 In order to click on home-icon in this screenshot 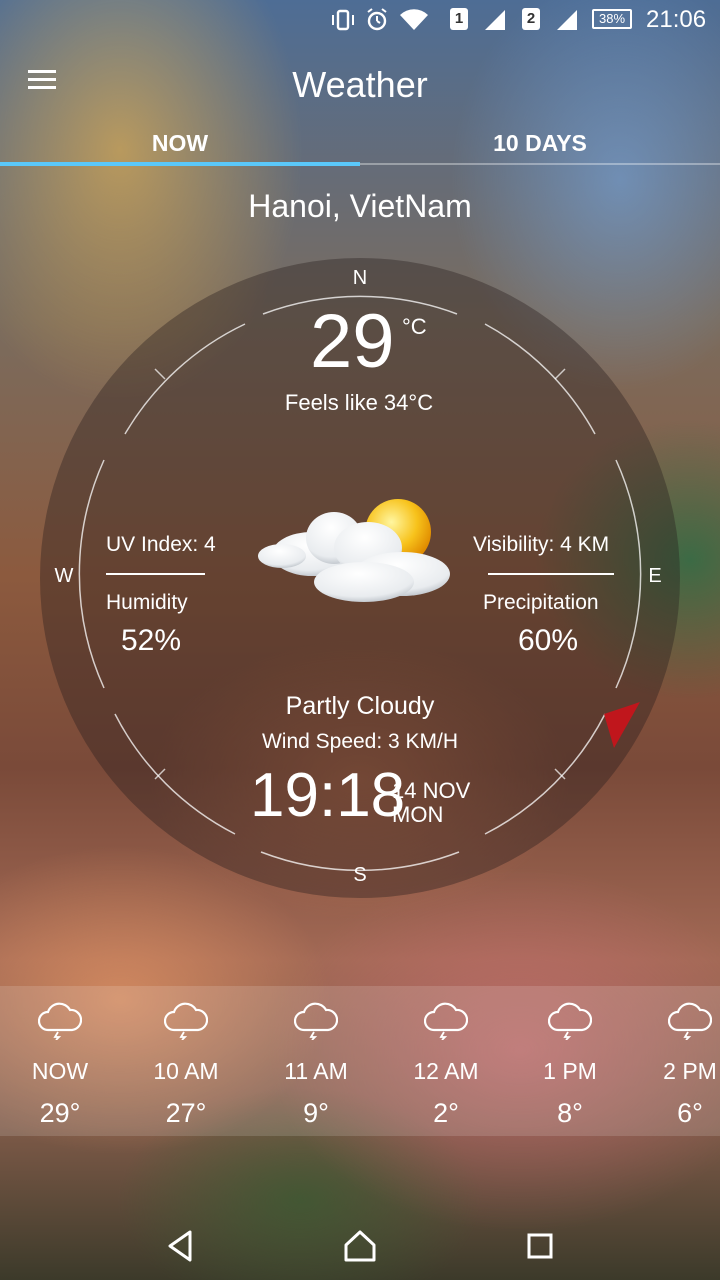, I will do `click(360, 1246)`.